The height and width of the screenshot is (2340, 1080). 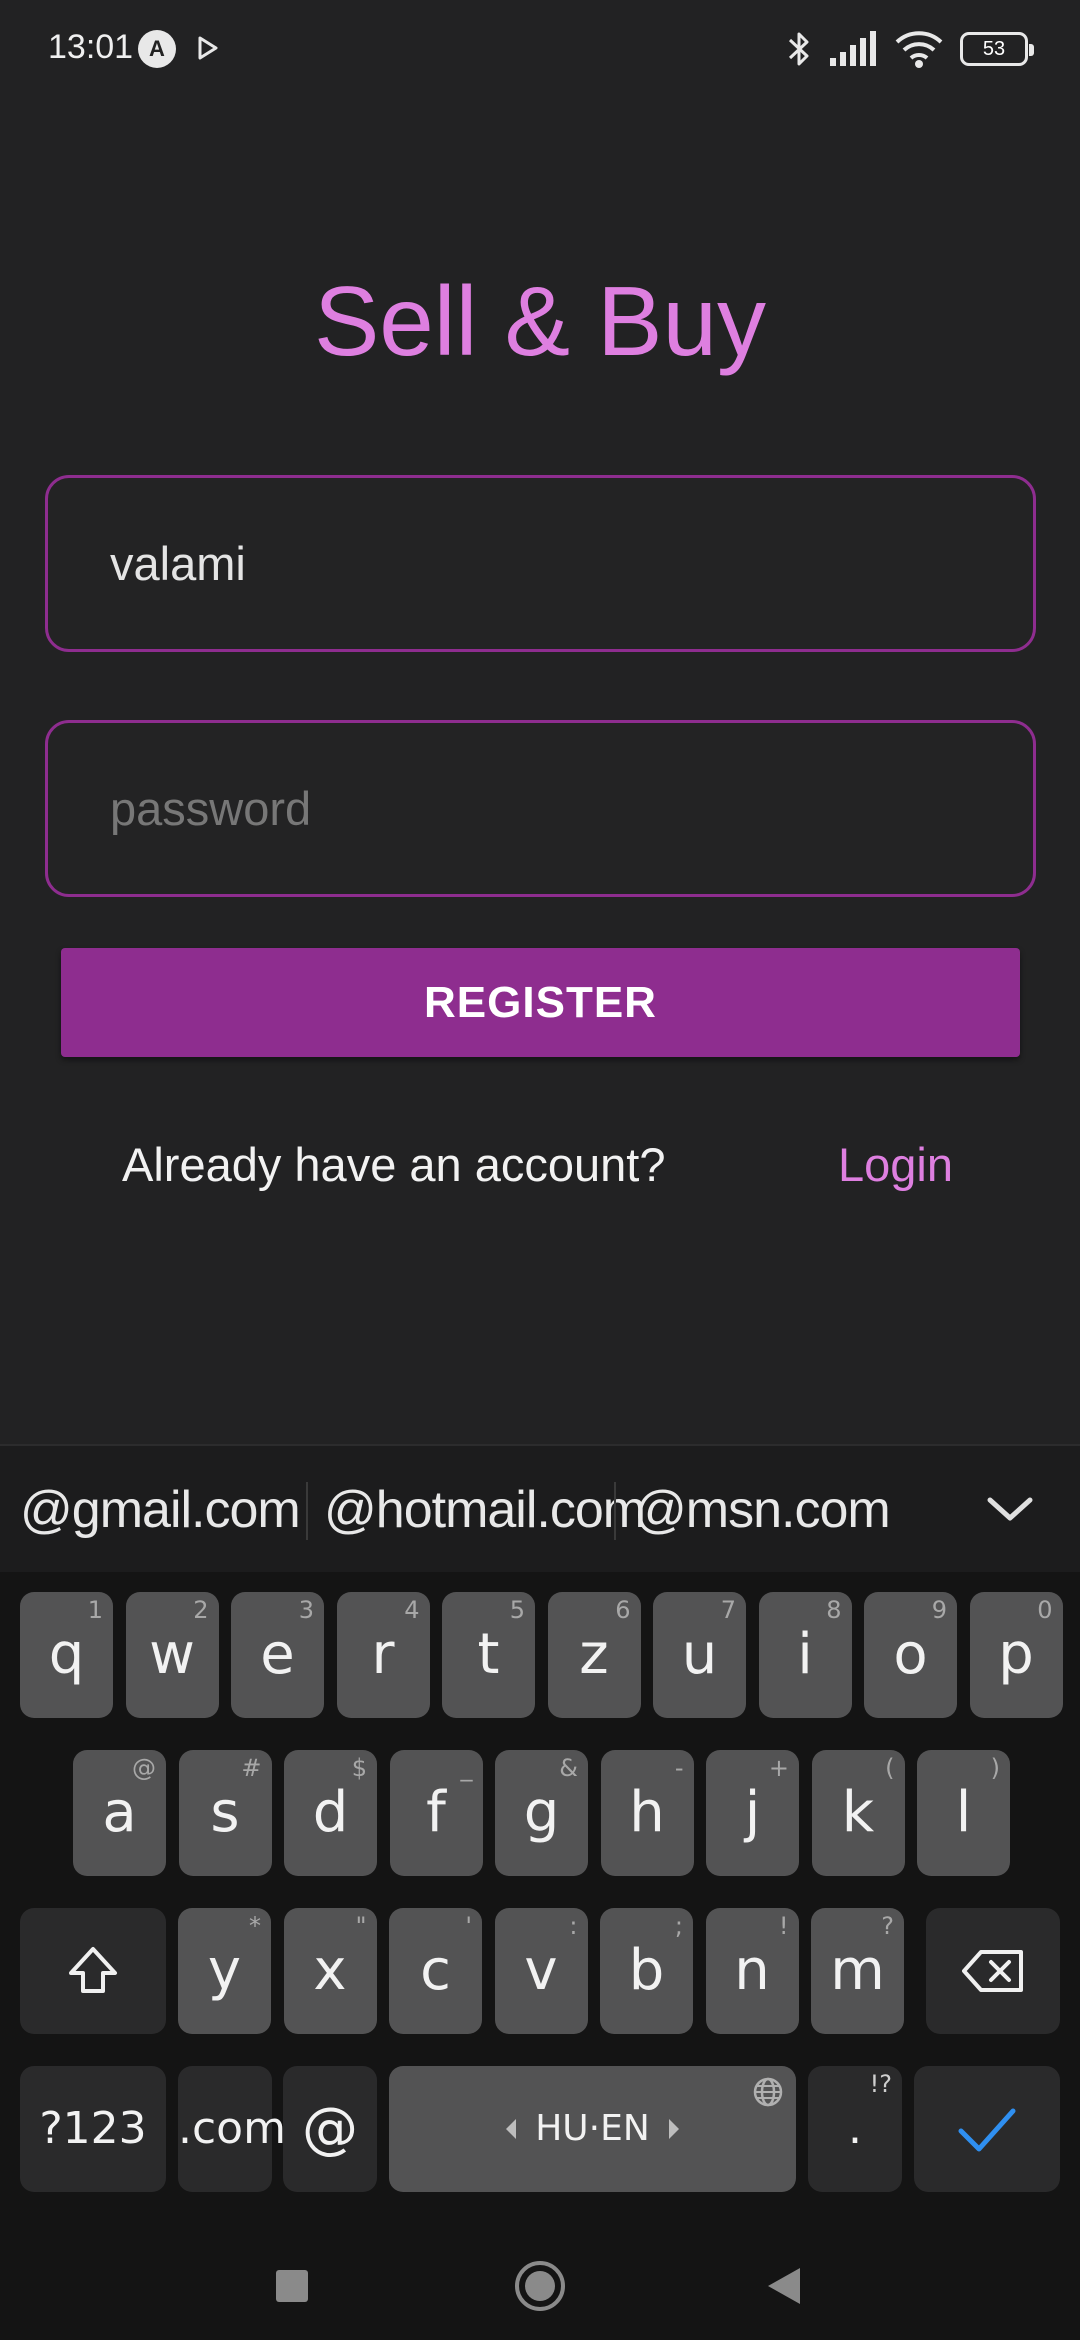 I want to click on status-bar: 13:01 A 53, so click(x=540, y=50).